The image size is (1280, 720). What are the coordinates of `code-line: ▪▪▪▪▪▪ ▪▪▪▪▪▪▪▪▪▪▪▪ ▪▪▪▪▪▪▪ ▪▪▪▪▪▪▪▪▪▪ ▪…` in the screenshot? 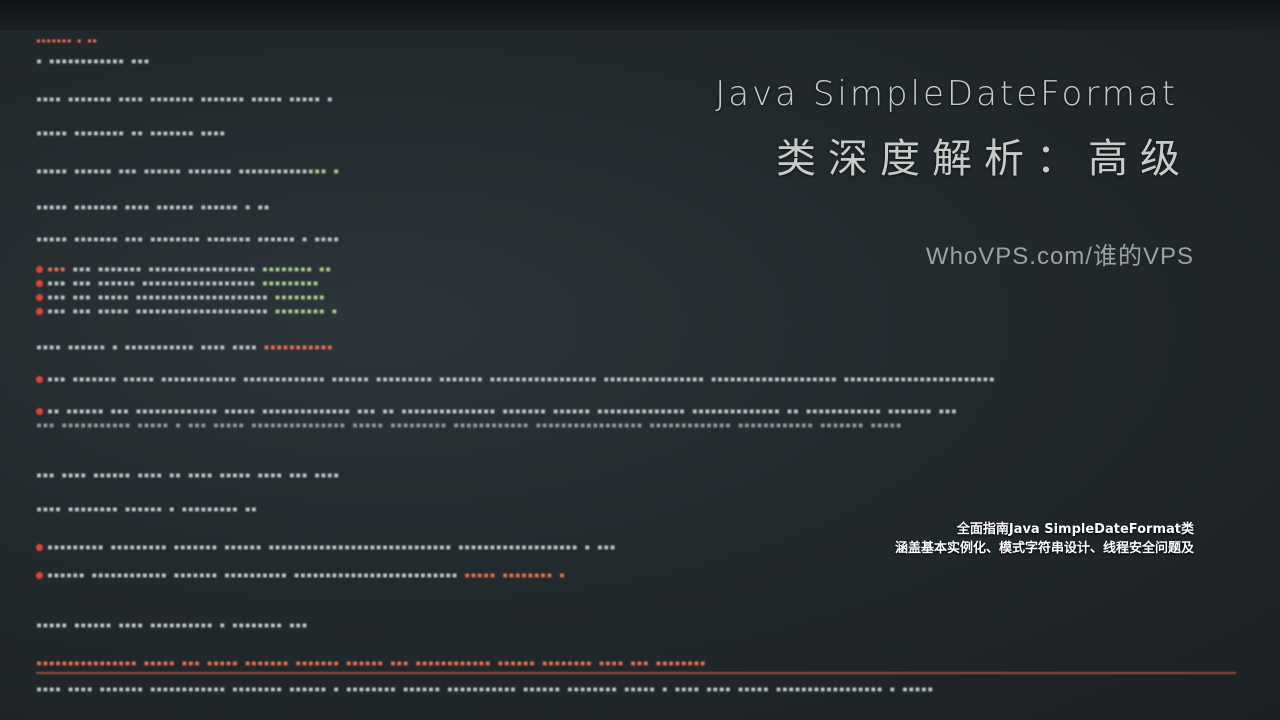 It's located at (300, 575).